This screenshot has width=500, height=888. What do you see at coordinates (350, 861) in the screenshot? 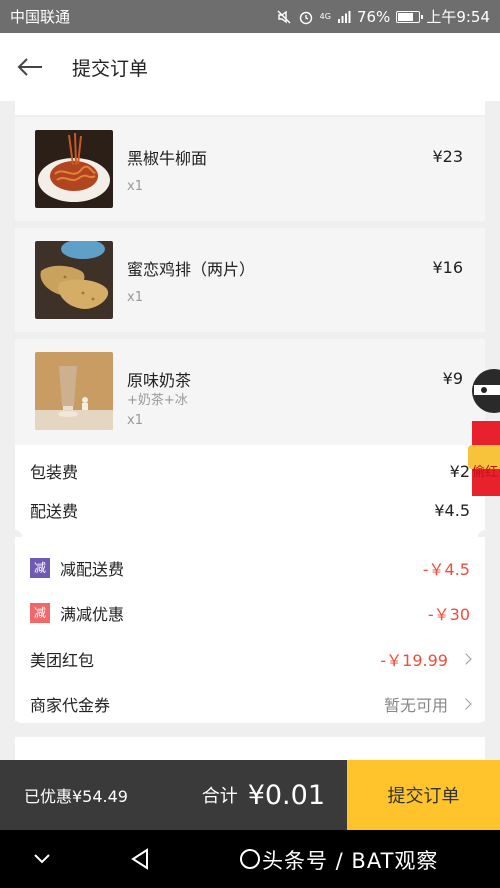
I see `watermark: 头条号 / BAT观察` at bounding box center [350, 861].